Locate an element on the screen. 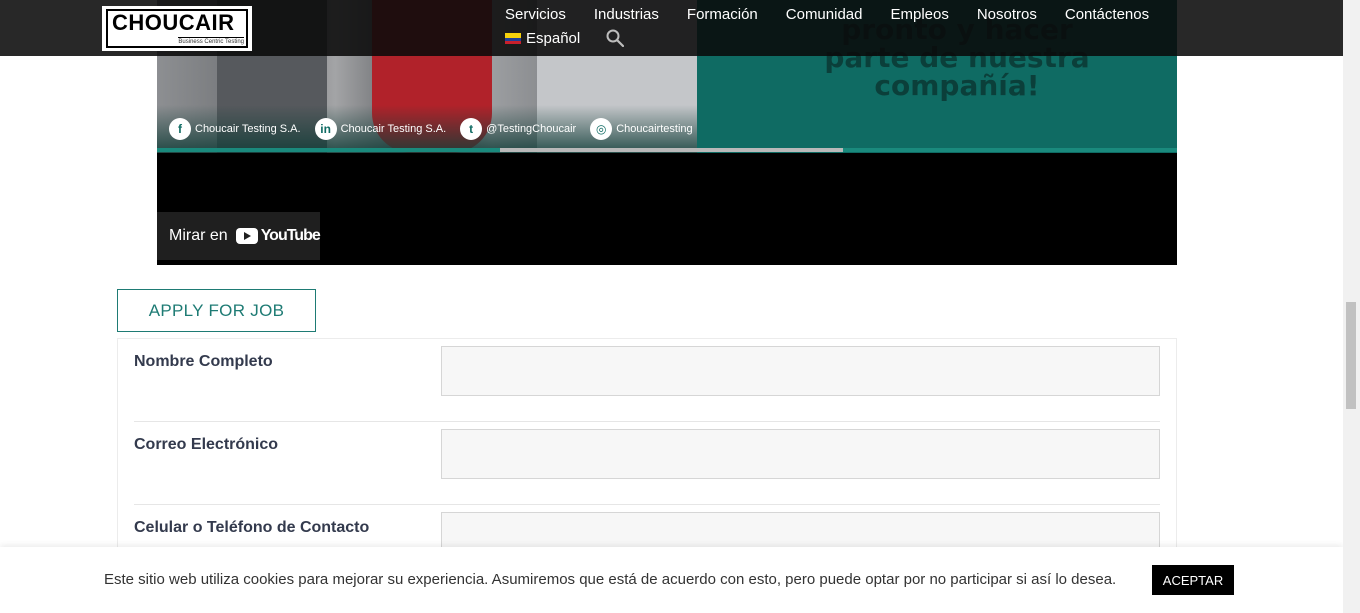 This screenshot has width=1360, height=613. youtube-play-icon is located at coordinates (246, 236).